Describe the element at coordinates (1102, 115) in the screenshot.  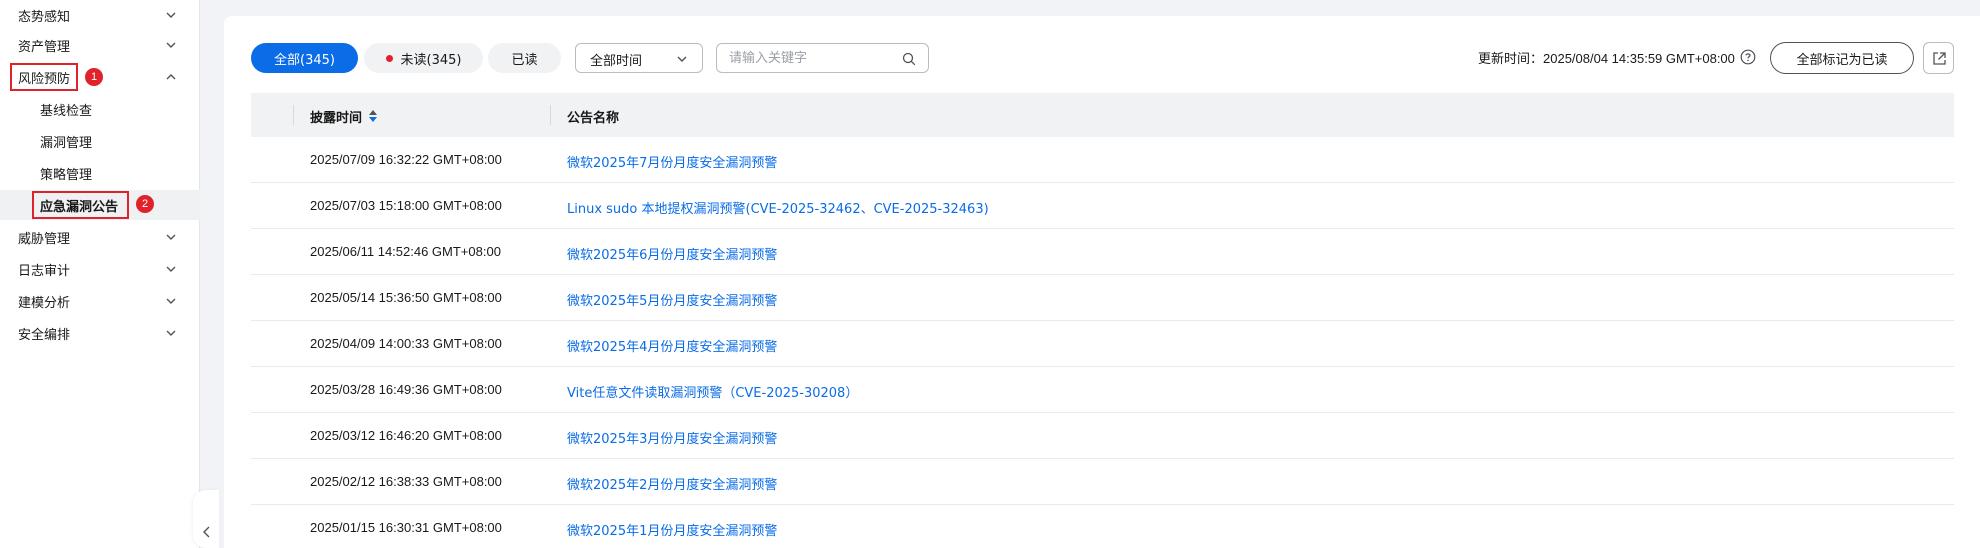
I see `table-header: 披露时间 公告名称` at that location.